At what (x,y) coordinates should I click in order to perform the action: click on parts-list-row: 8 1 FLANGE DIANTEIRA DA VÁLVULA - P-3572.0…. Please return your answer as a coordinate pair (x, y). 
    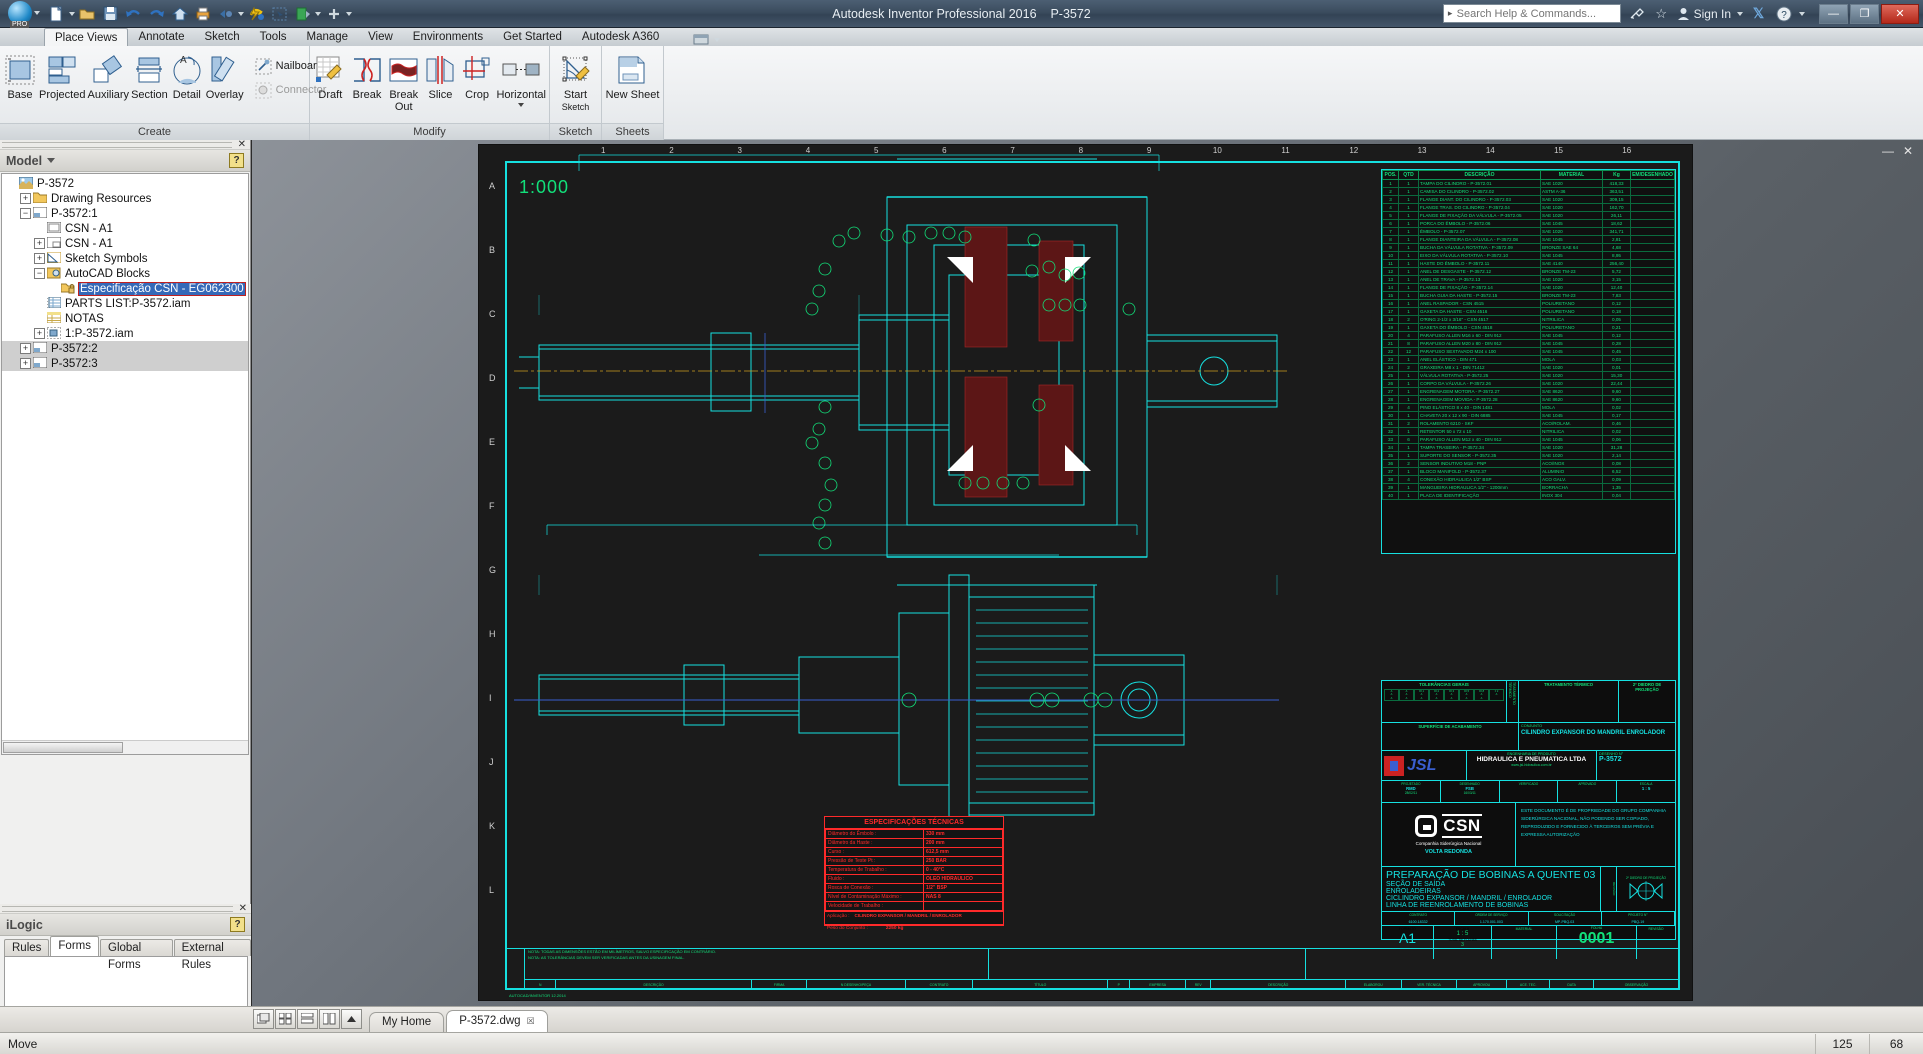
    Looking at the image, I should click on (1528, 239).